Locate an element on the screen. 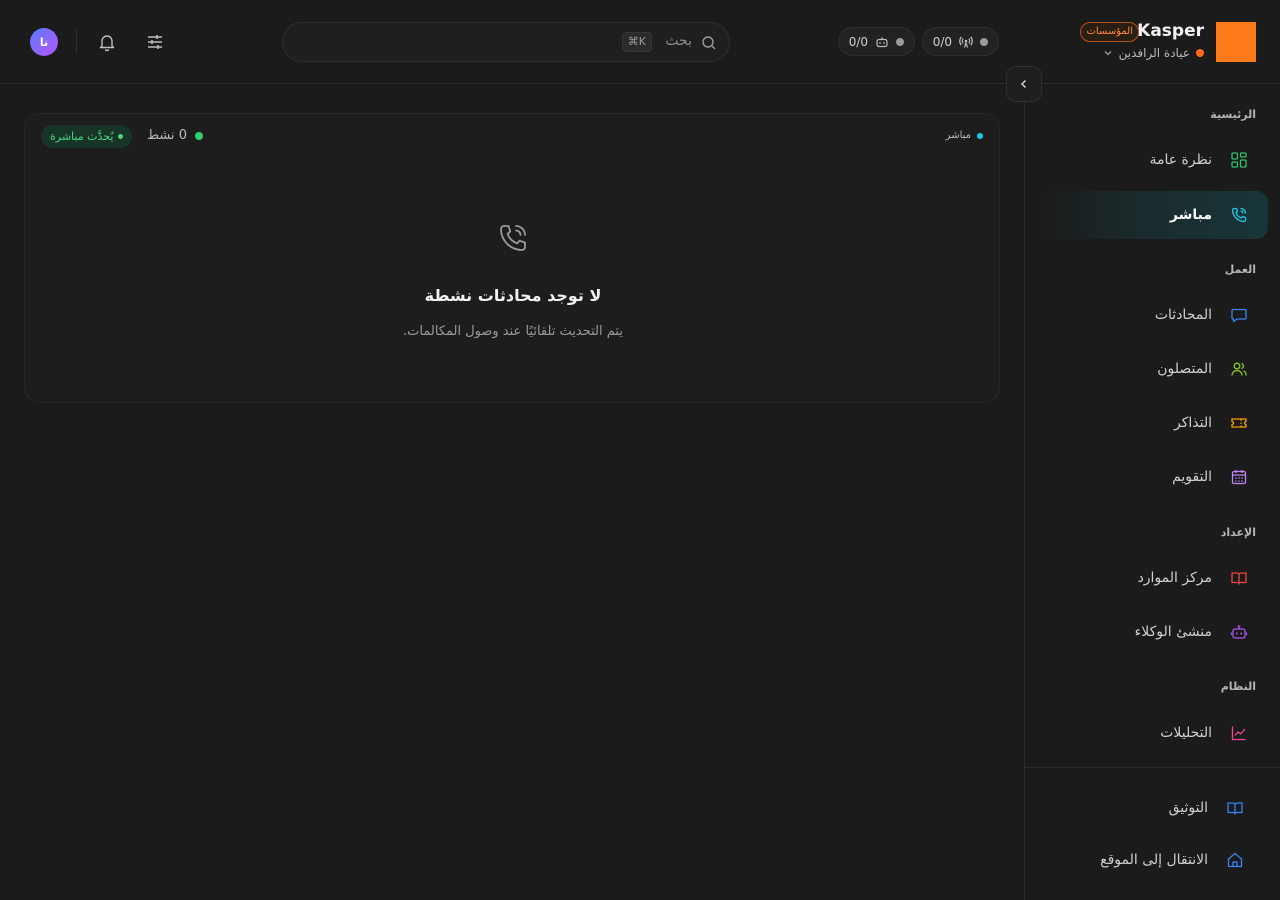  stat-pill-broadcast: 0/0 is located at coordinates (960, 41).